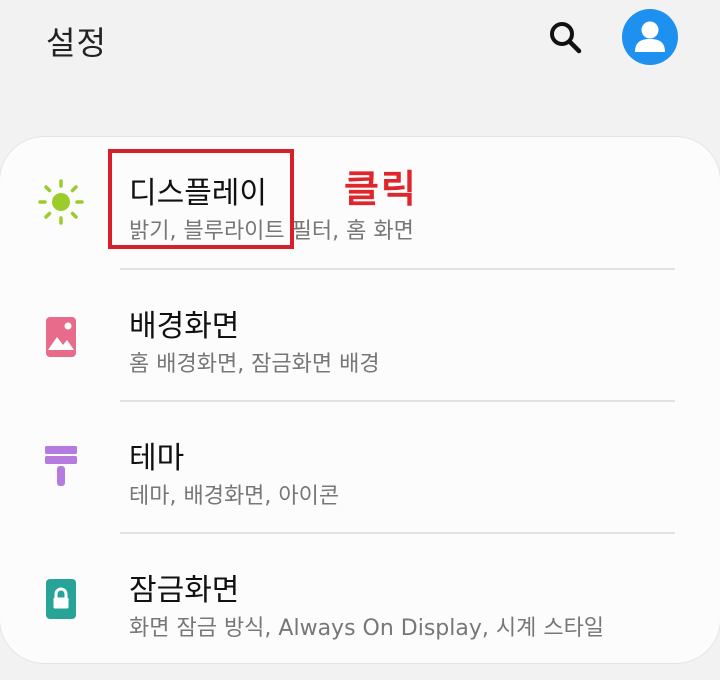  What do you see at coordinates (360, 40) in the screenshot?
I see `app-header: 설정` at bounding box center [360, 40].